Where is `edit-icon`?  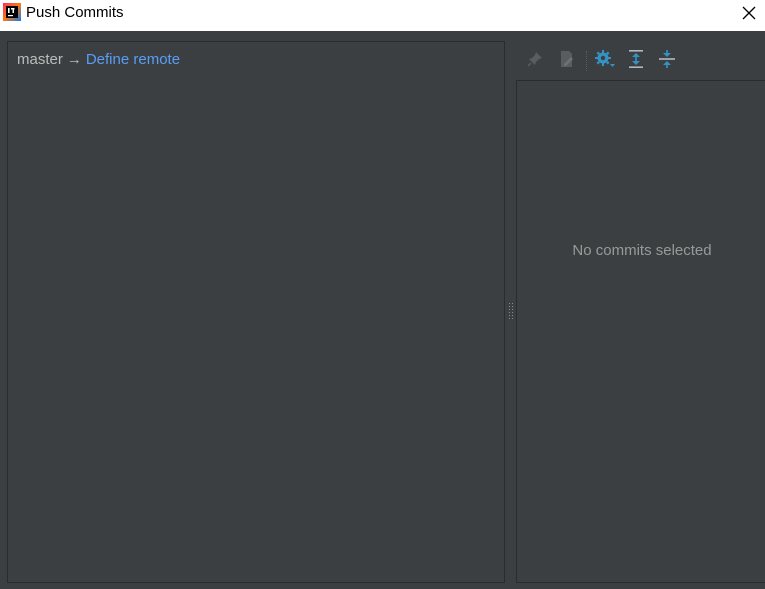
edit-icon is located at coordinates (567, 61).